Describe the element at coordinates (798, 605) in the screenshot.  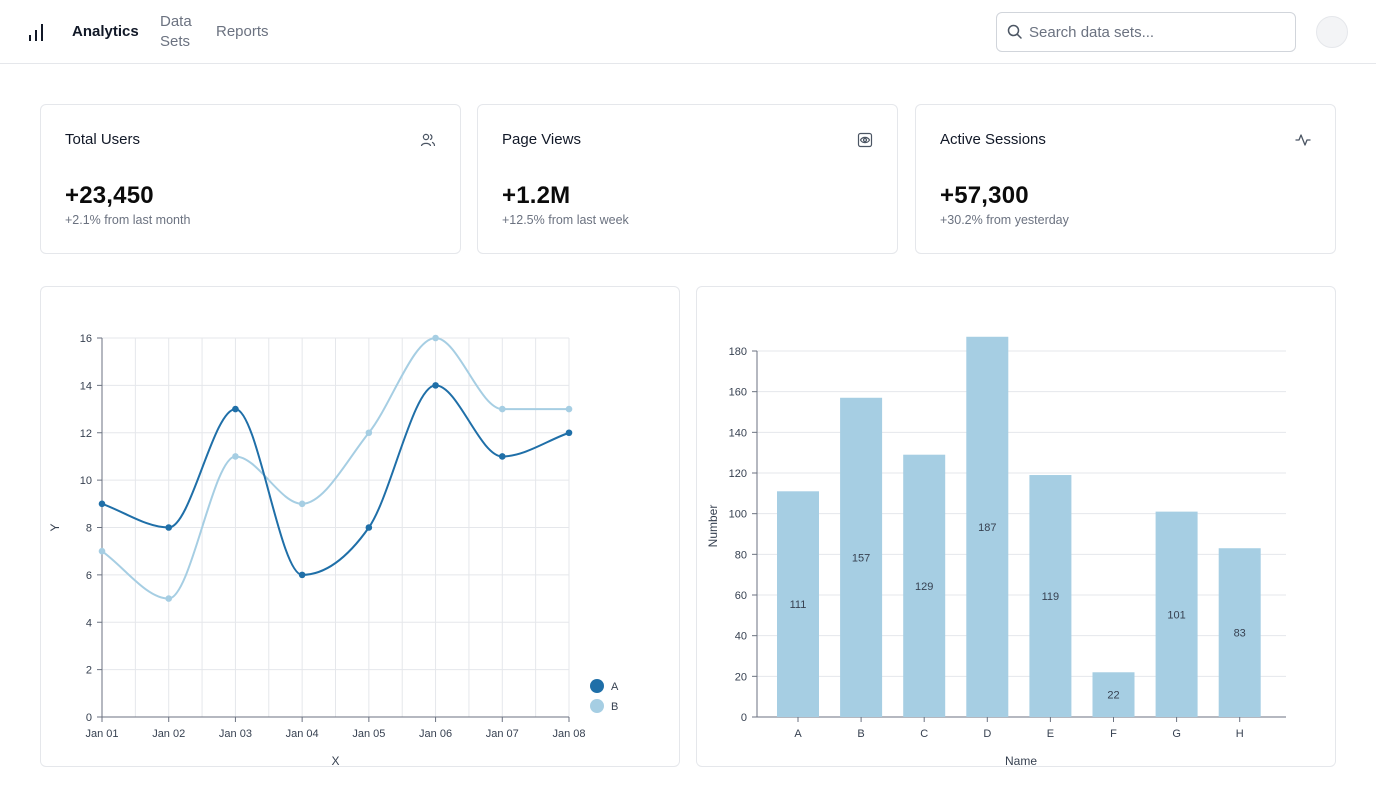
I see `bar-value-label: 111` at that location.